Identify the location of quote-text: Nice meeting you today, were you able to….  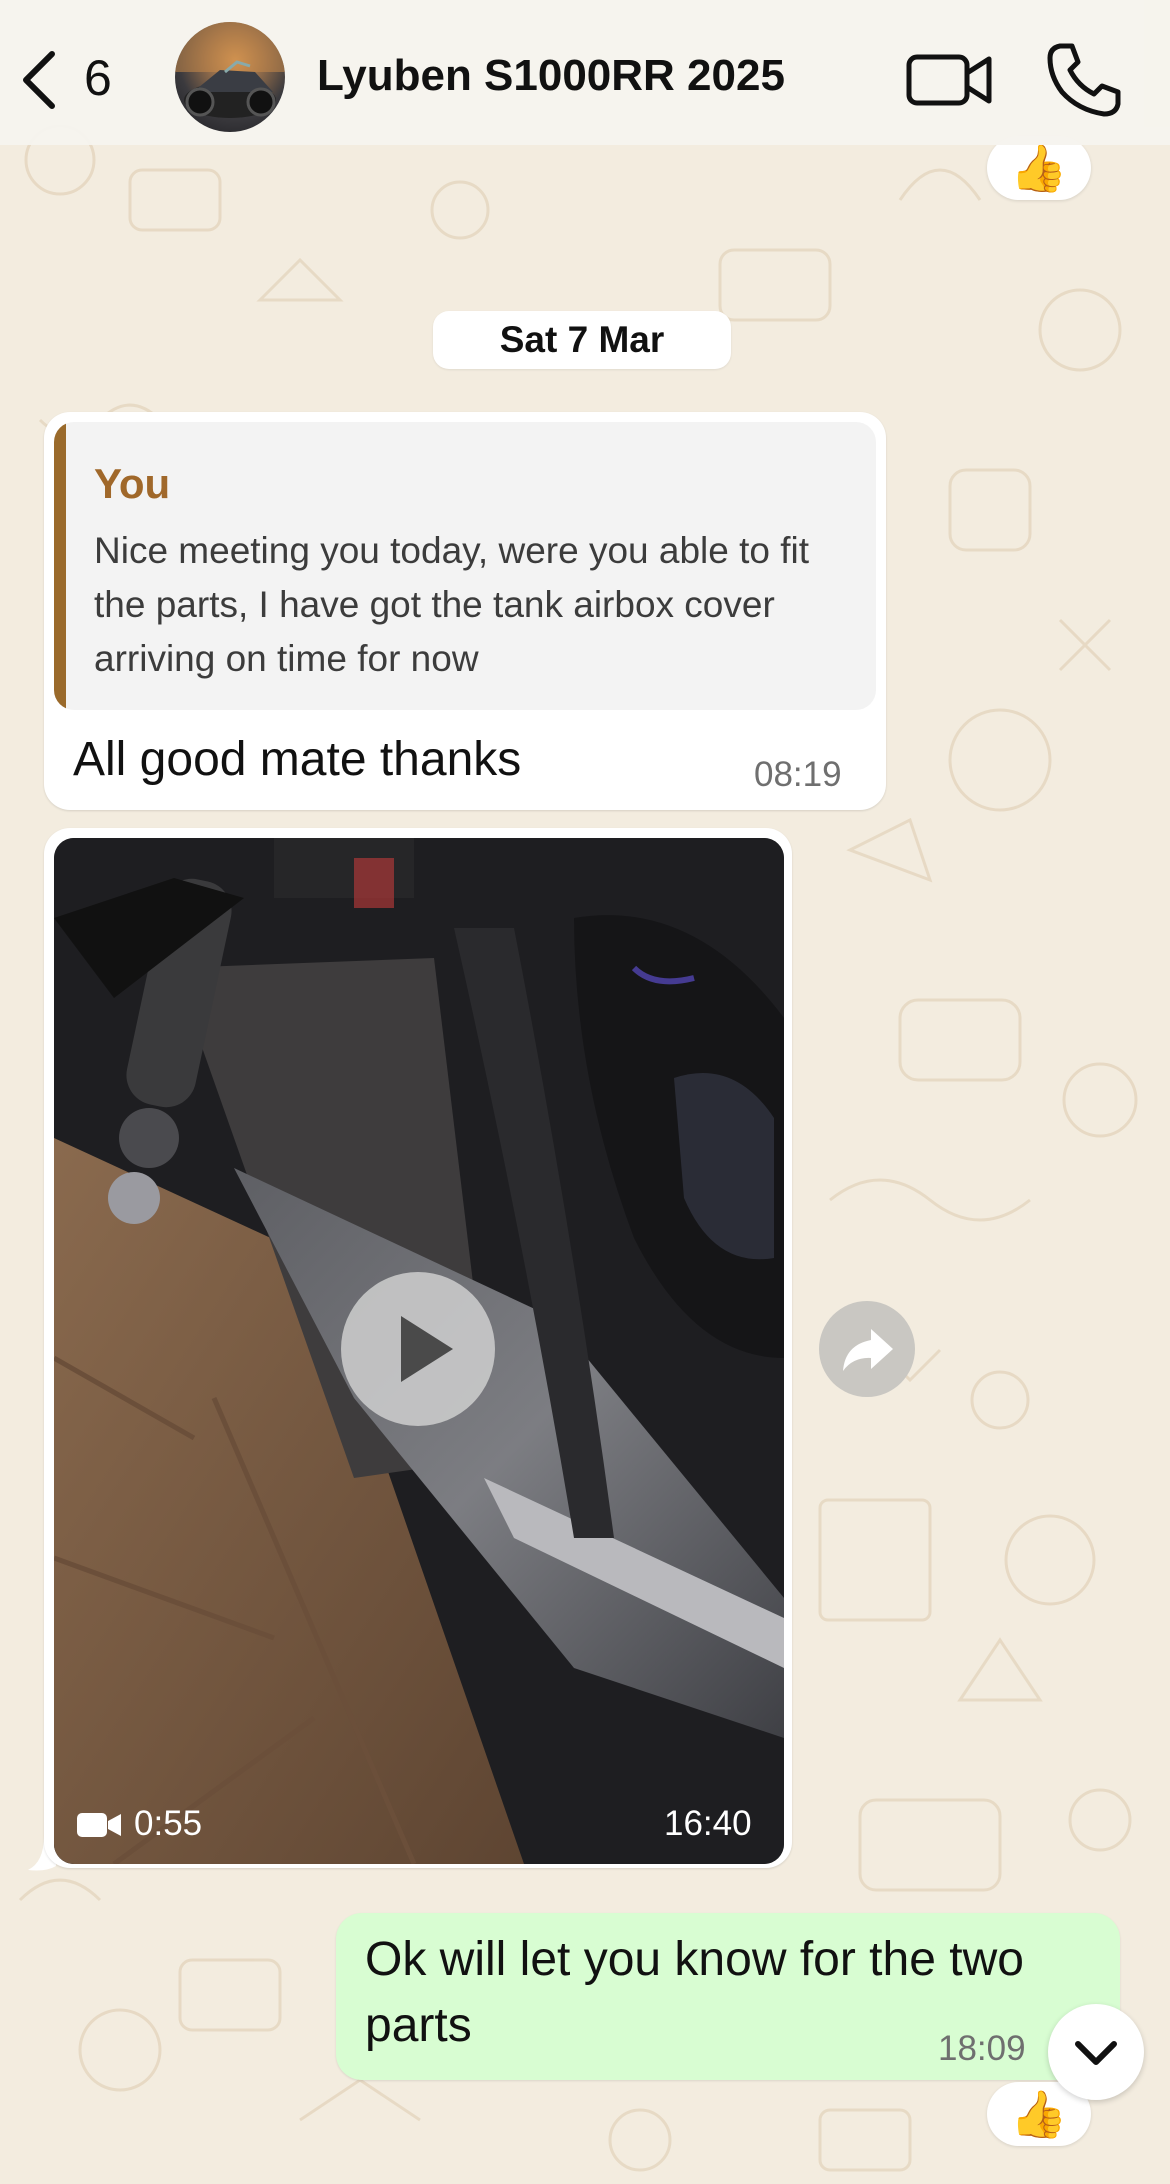
(452, 604).